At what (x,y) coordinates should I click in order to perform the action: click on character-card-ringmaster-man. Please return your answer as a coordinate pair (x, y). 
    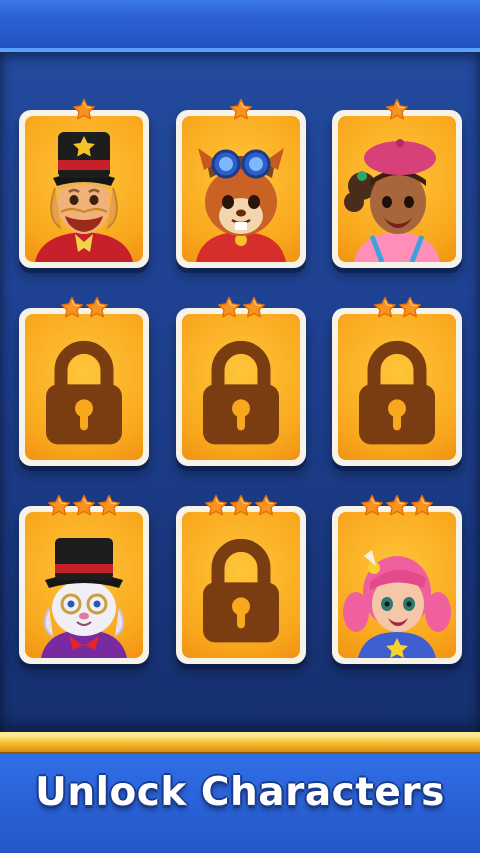
    Looking at the image, I should click on (84, 183).